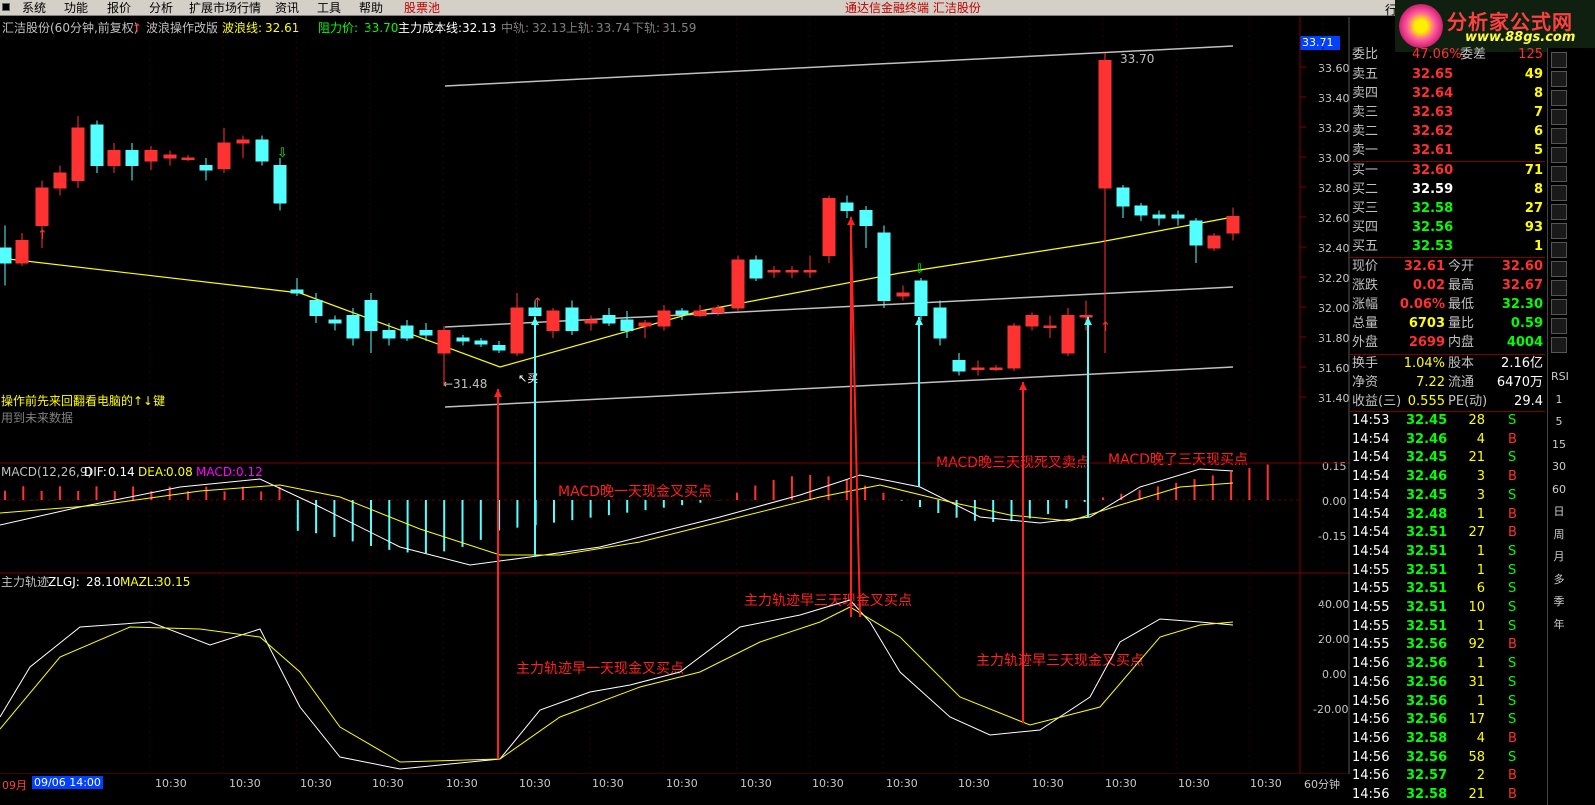  Describe the element at coordinates (1447, 758) in the screenshot. I see `tick-row: 14:56 32.56 58 S` at that location.